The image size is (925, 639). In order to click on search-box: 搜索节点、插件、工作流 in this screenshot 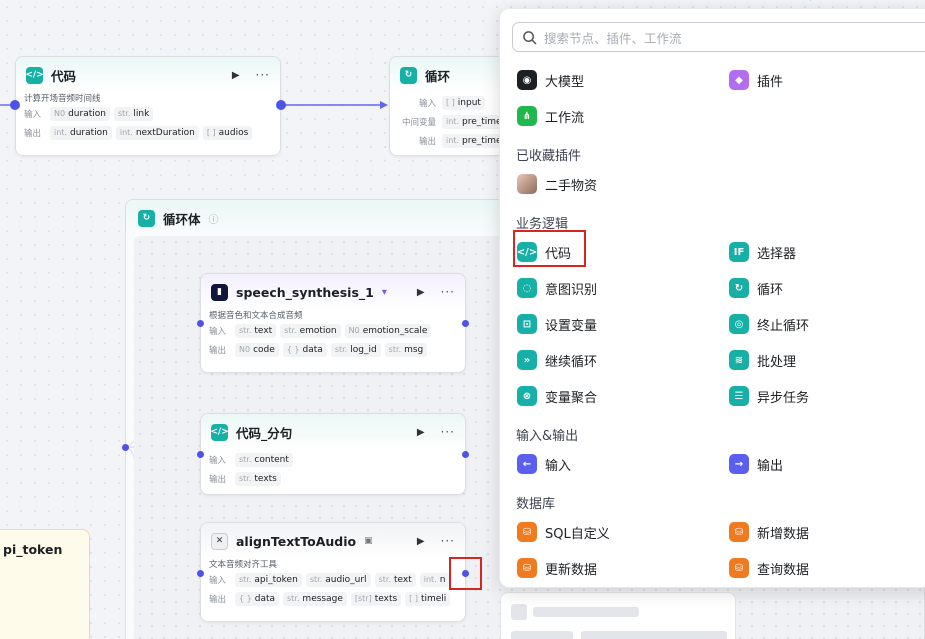, I will do `click(718, 37)`.